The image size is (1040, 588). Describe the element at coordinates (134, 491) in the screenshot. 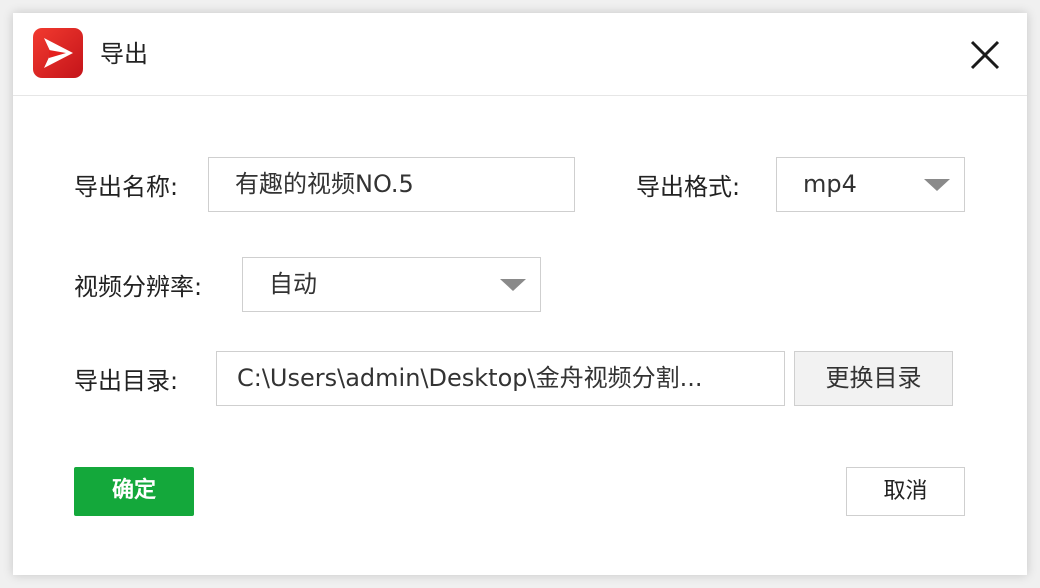

I see `confirm-button: 确定` at that location.